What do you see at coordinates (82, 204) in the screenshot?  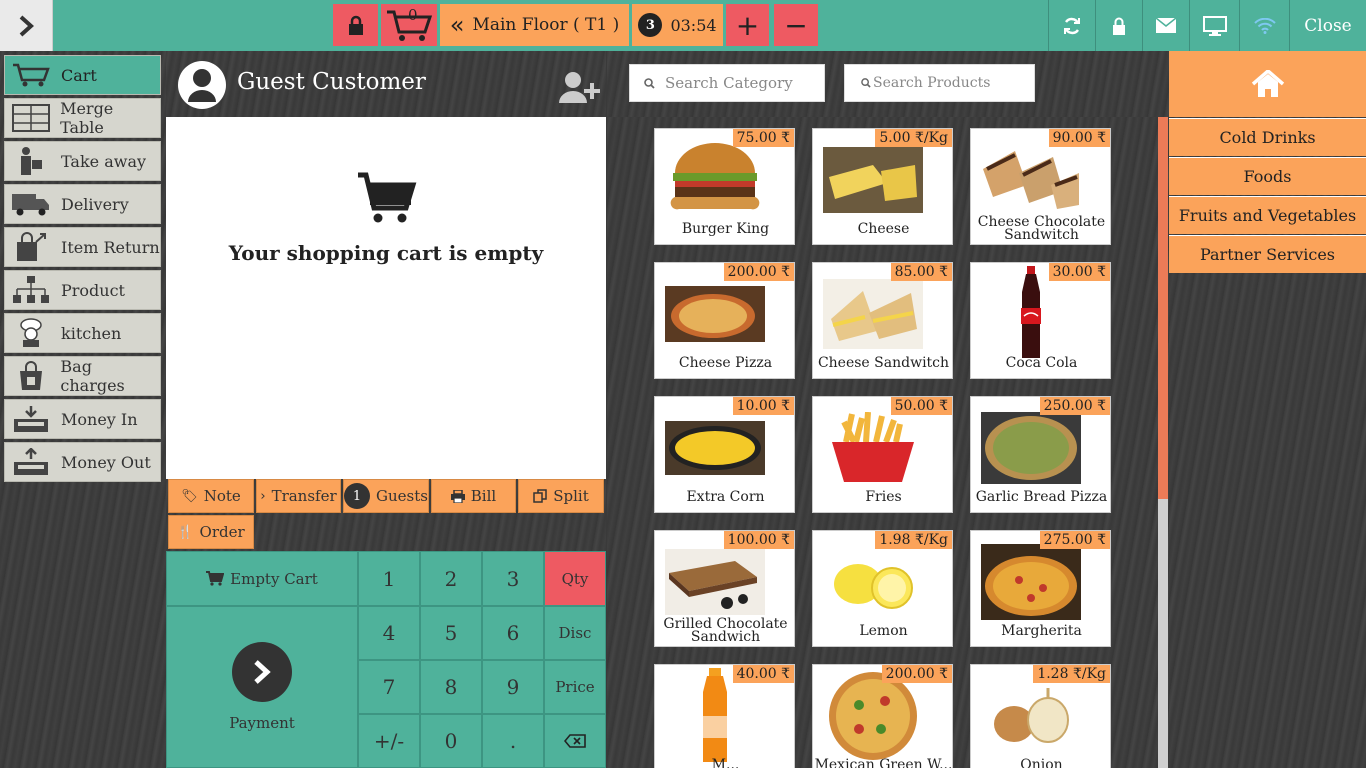 I see `sidebar-item-delivery: Delivery` at bounding box center [82, 204].